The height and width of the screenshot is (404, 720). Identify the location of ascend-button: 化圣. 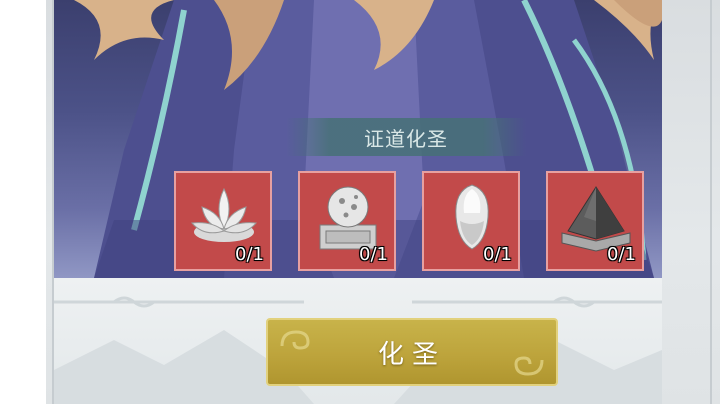
(412, 352).